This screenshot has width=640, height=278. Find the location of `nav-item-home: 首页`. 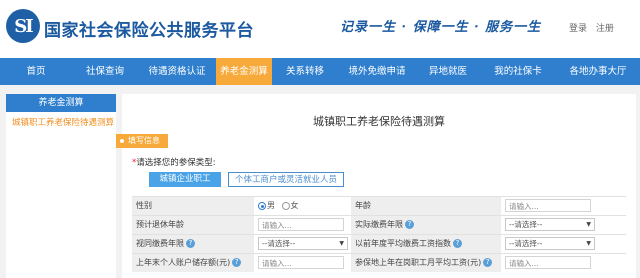

nav-item-home: 首页 is located at coordinates (36, 71).